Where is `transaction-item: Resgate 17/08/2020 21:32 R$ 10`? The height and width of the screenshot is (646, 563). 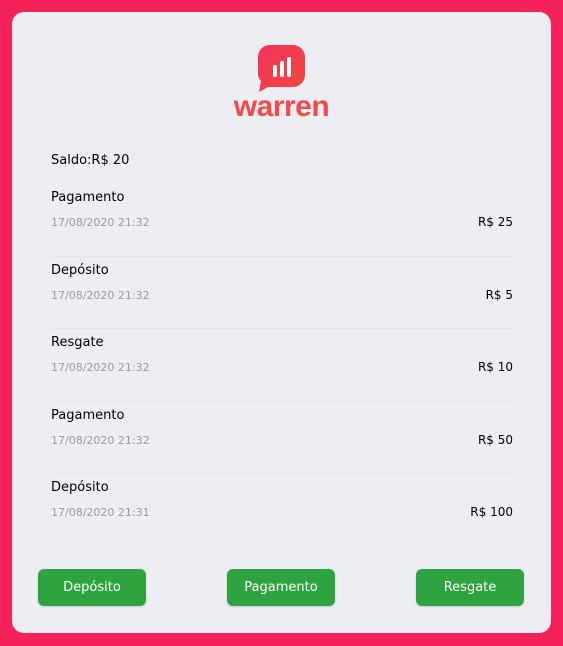
transaction-item: Resgate 17/08/2020 21:32 R$ 10 is located at coordinates (281, 365).